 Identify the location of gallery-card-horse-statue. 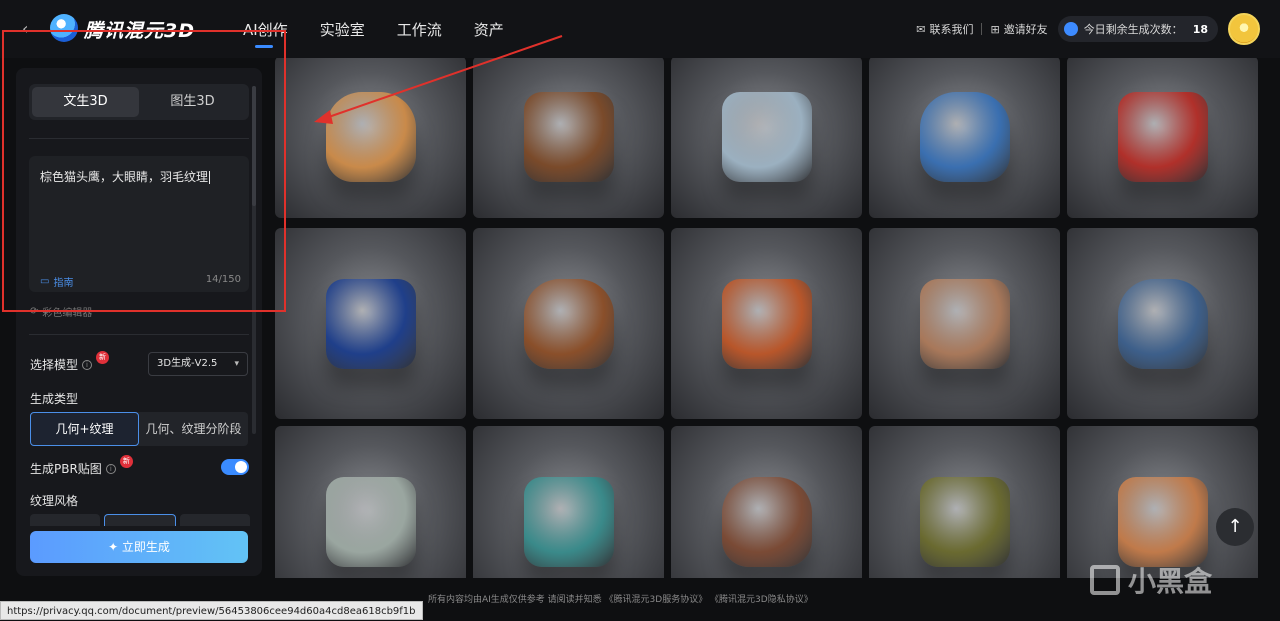
(370, 502).